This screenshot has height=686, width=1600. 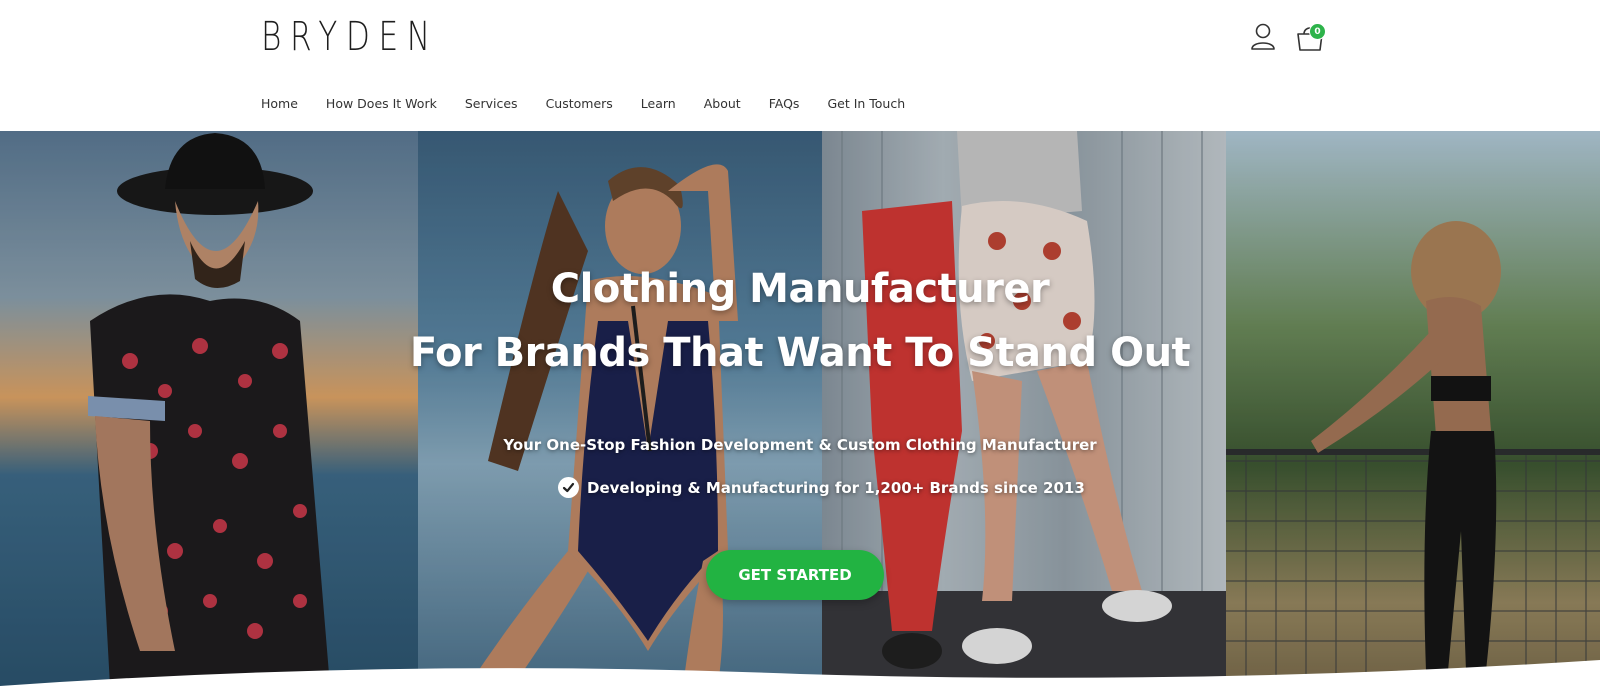 I want to click on cart-count-badge: 0, so click(x=1317, y=31).